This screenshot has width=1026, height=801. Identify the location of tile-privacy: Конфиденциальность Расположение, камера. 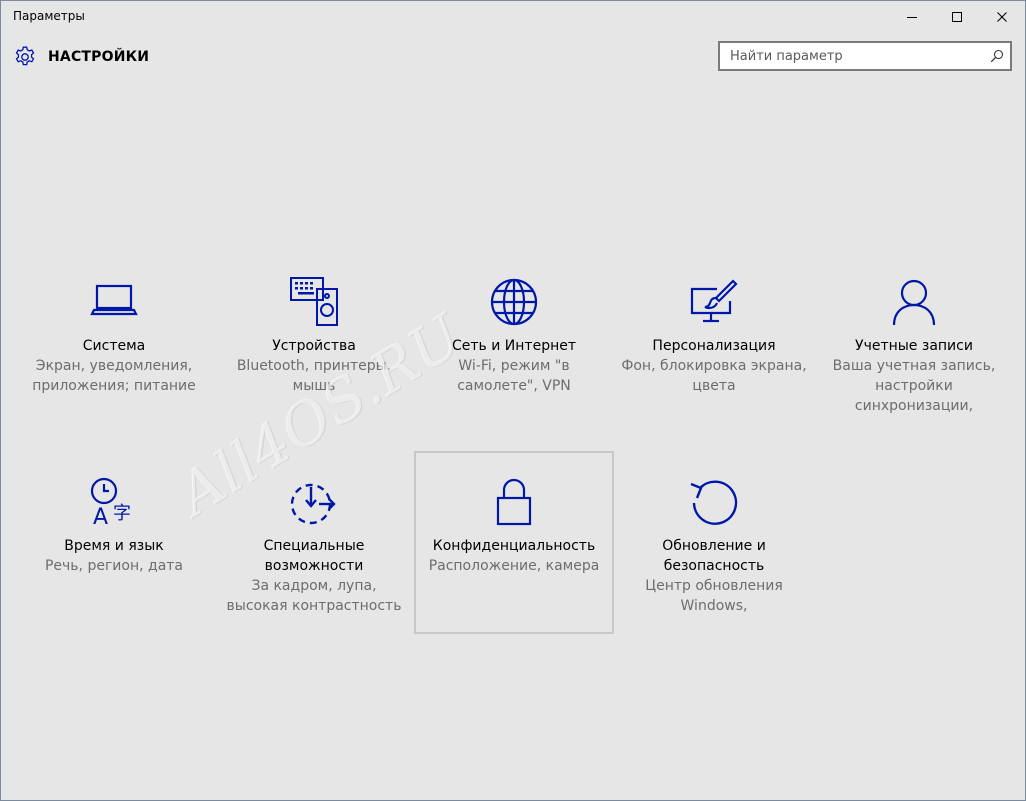
(514, 542).